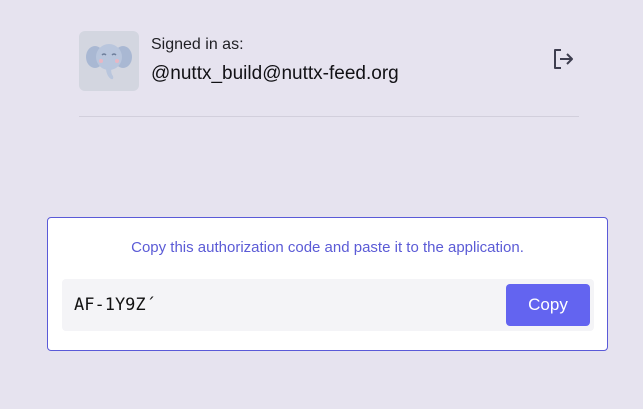 This screenshot has width=643, height=409. I want to click on copy-button: Copy, so click(548, 305).